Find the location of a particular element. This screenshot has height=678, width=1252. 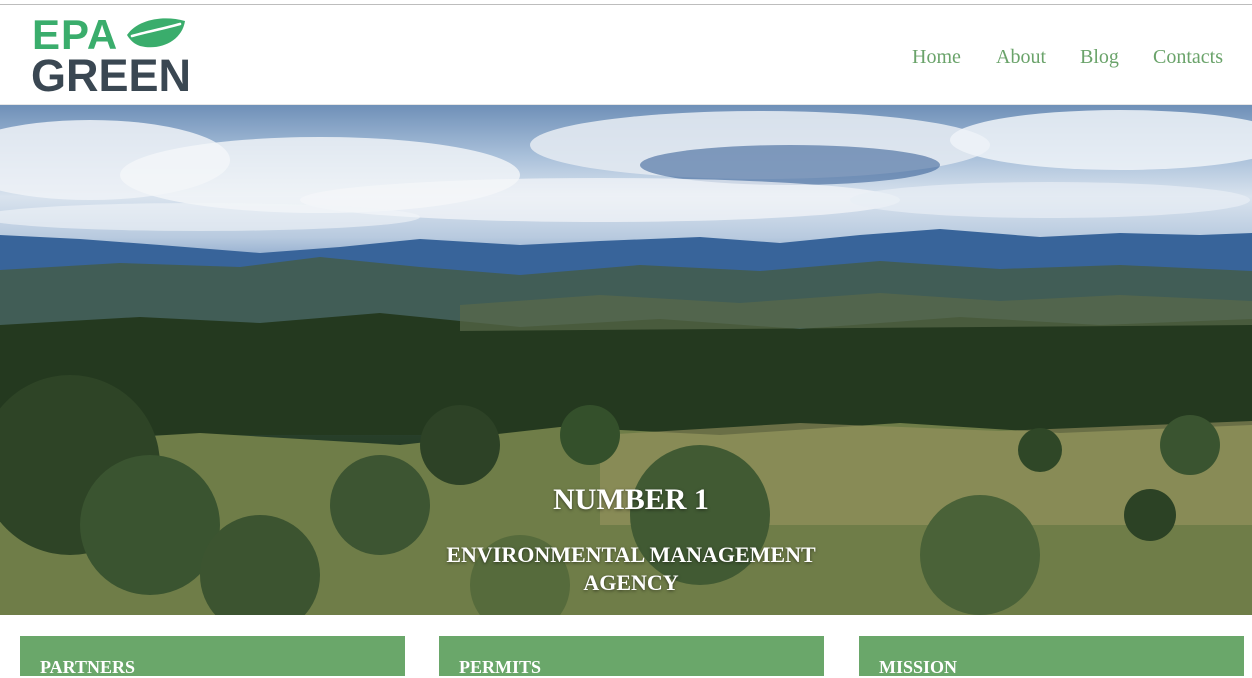

nav-about: About is located at coordinates (1021, 57).